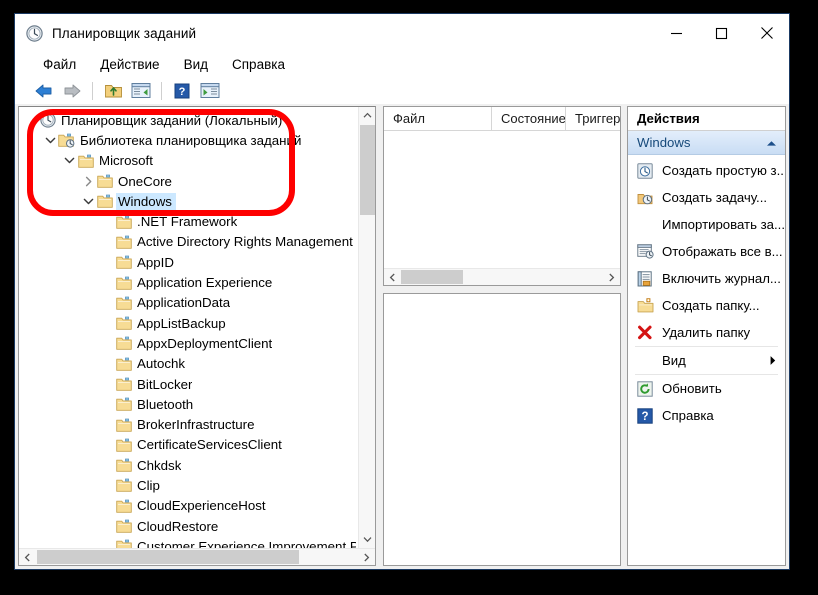 This screenshot has width=818, height=595. I want to click on tree-node: Microsoft, so click(188, 161).